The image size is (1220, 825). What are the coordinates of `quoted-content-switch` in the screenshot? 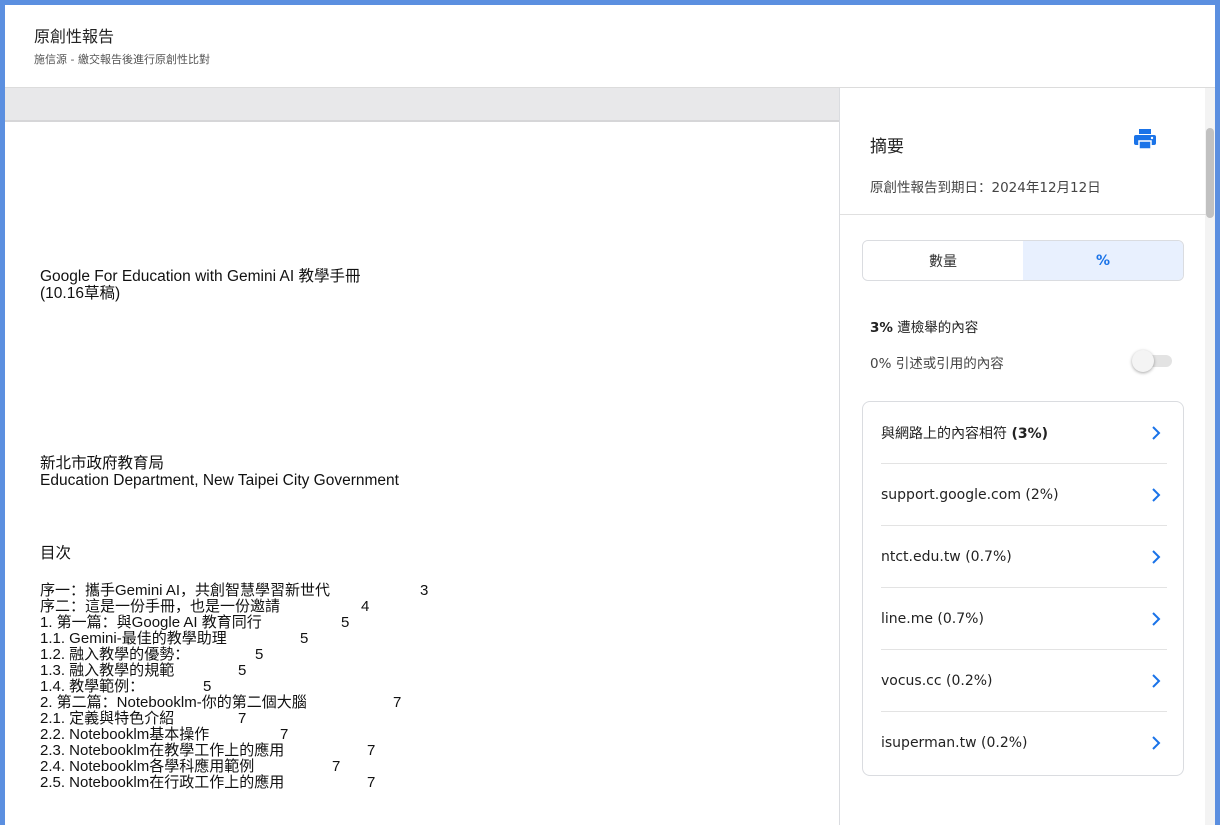 It's located at (1153, 361).